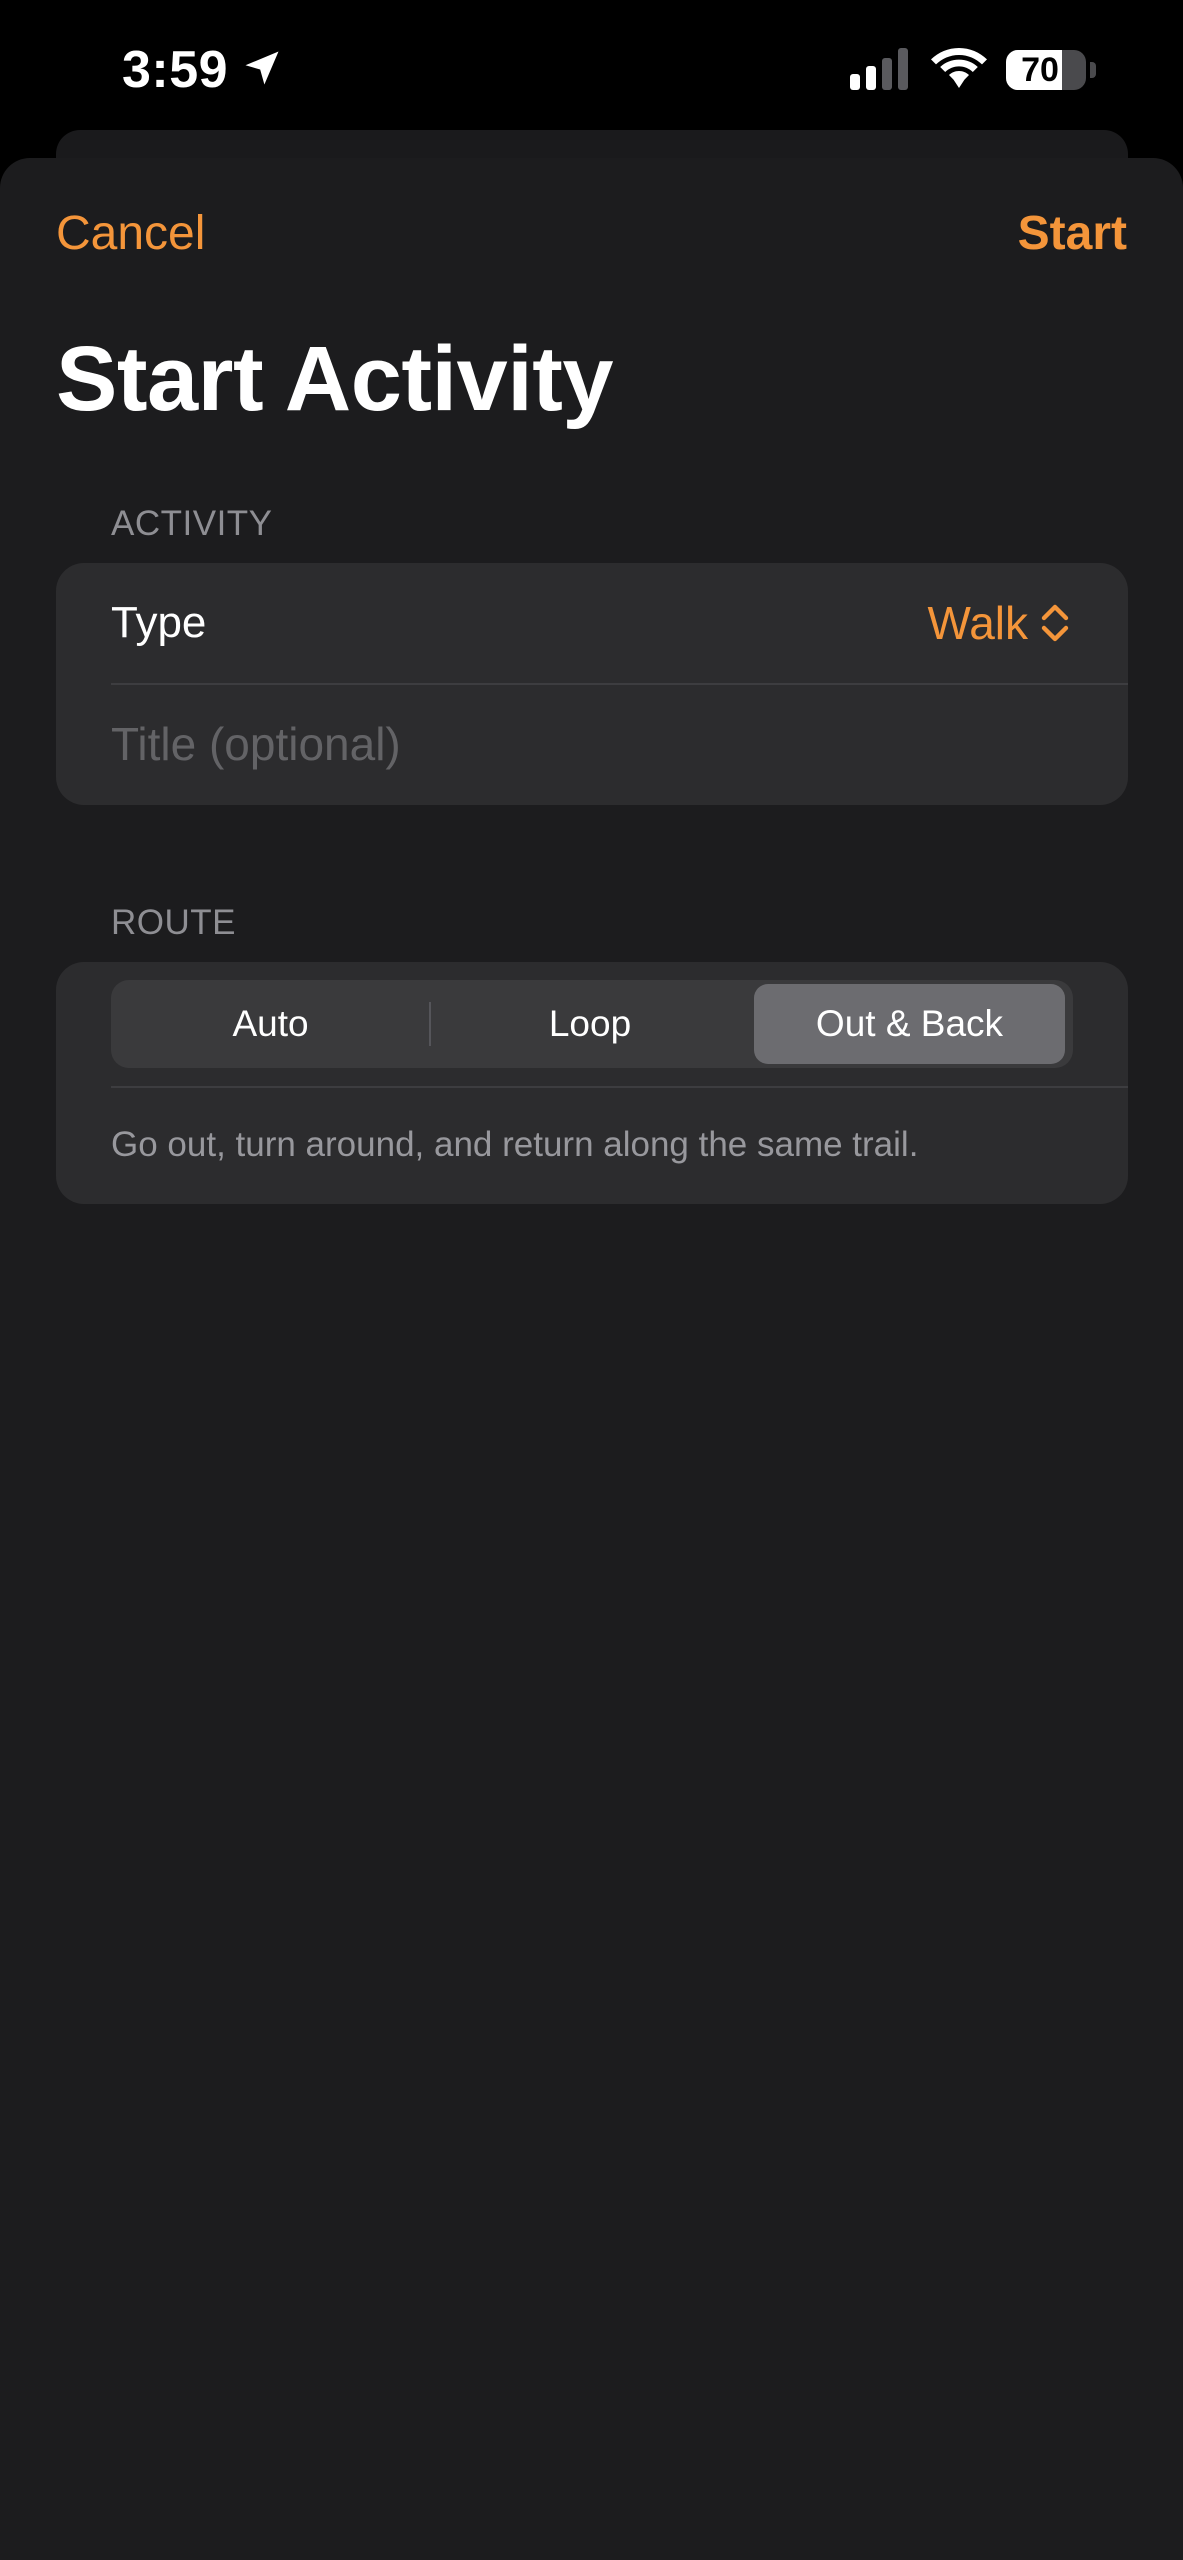 The height and width of the screenshot is (2560, 1183). I want to click on route-section-header: ROUTE, so click(173, 922).